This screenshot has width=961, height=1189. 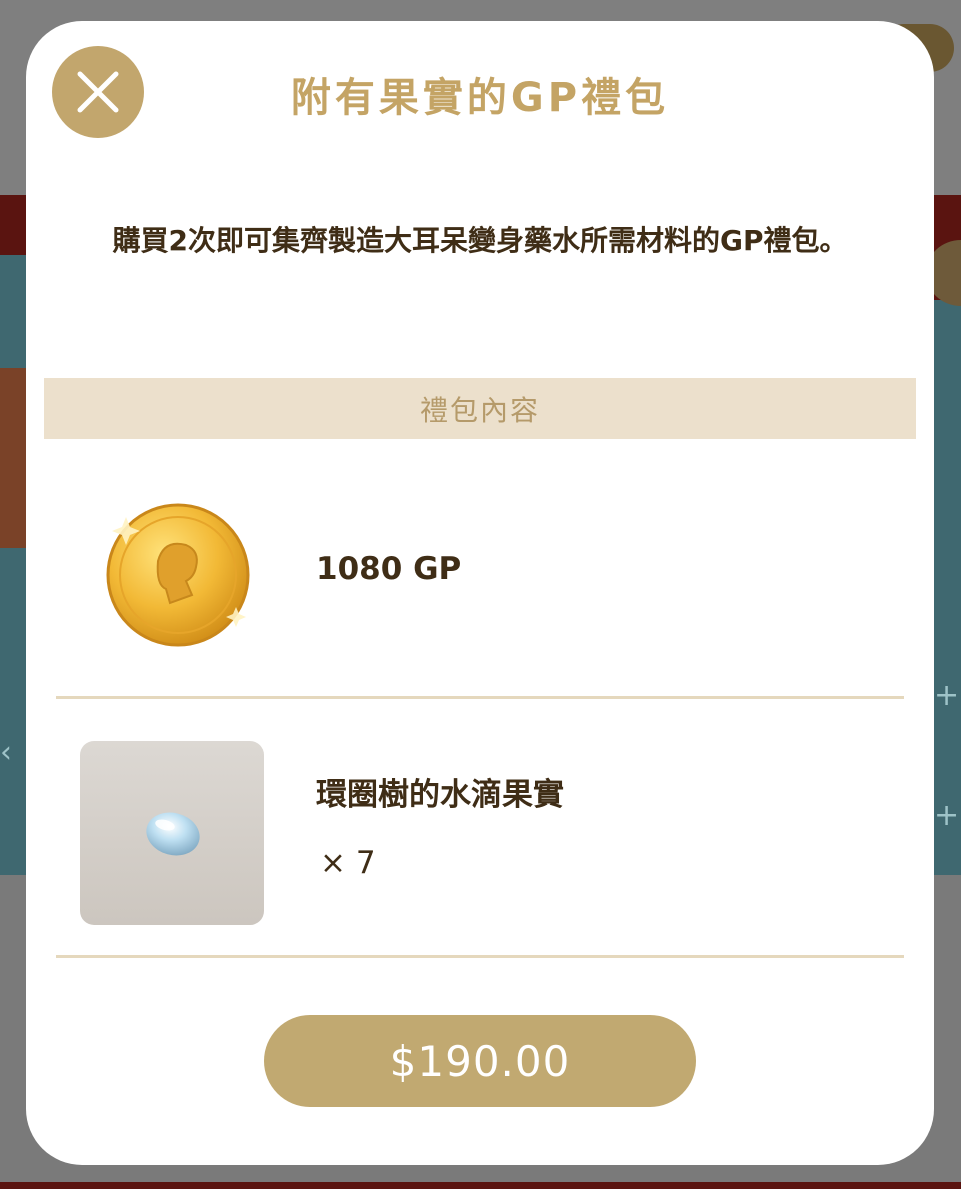 What do you see at coordinates (480, 408) in the screenshot?
I see `section-header-pack-contents: 禮包內容` at bounding box center [480, 408].